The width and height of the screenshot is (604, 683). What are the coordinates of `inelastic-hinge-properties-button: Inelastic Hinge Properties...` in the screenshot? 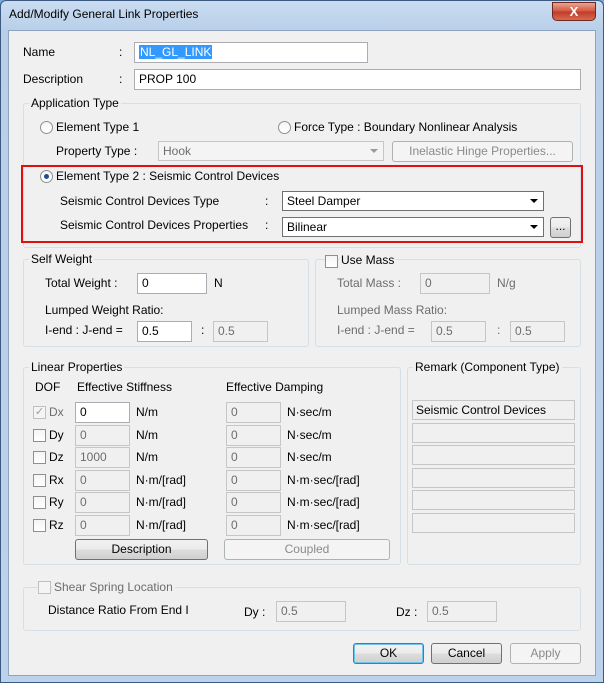 It's located at (482, 151).